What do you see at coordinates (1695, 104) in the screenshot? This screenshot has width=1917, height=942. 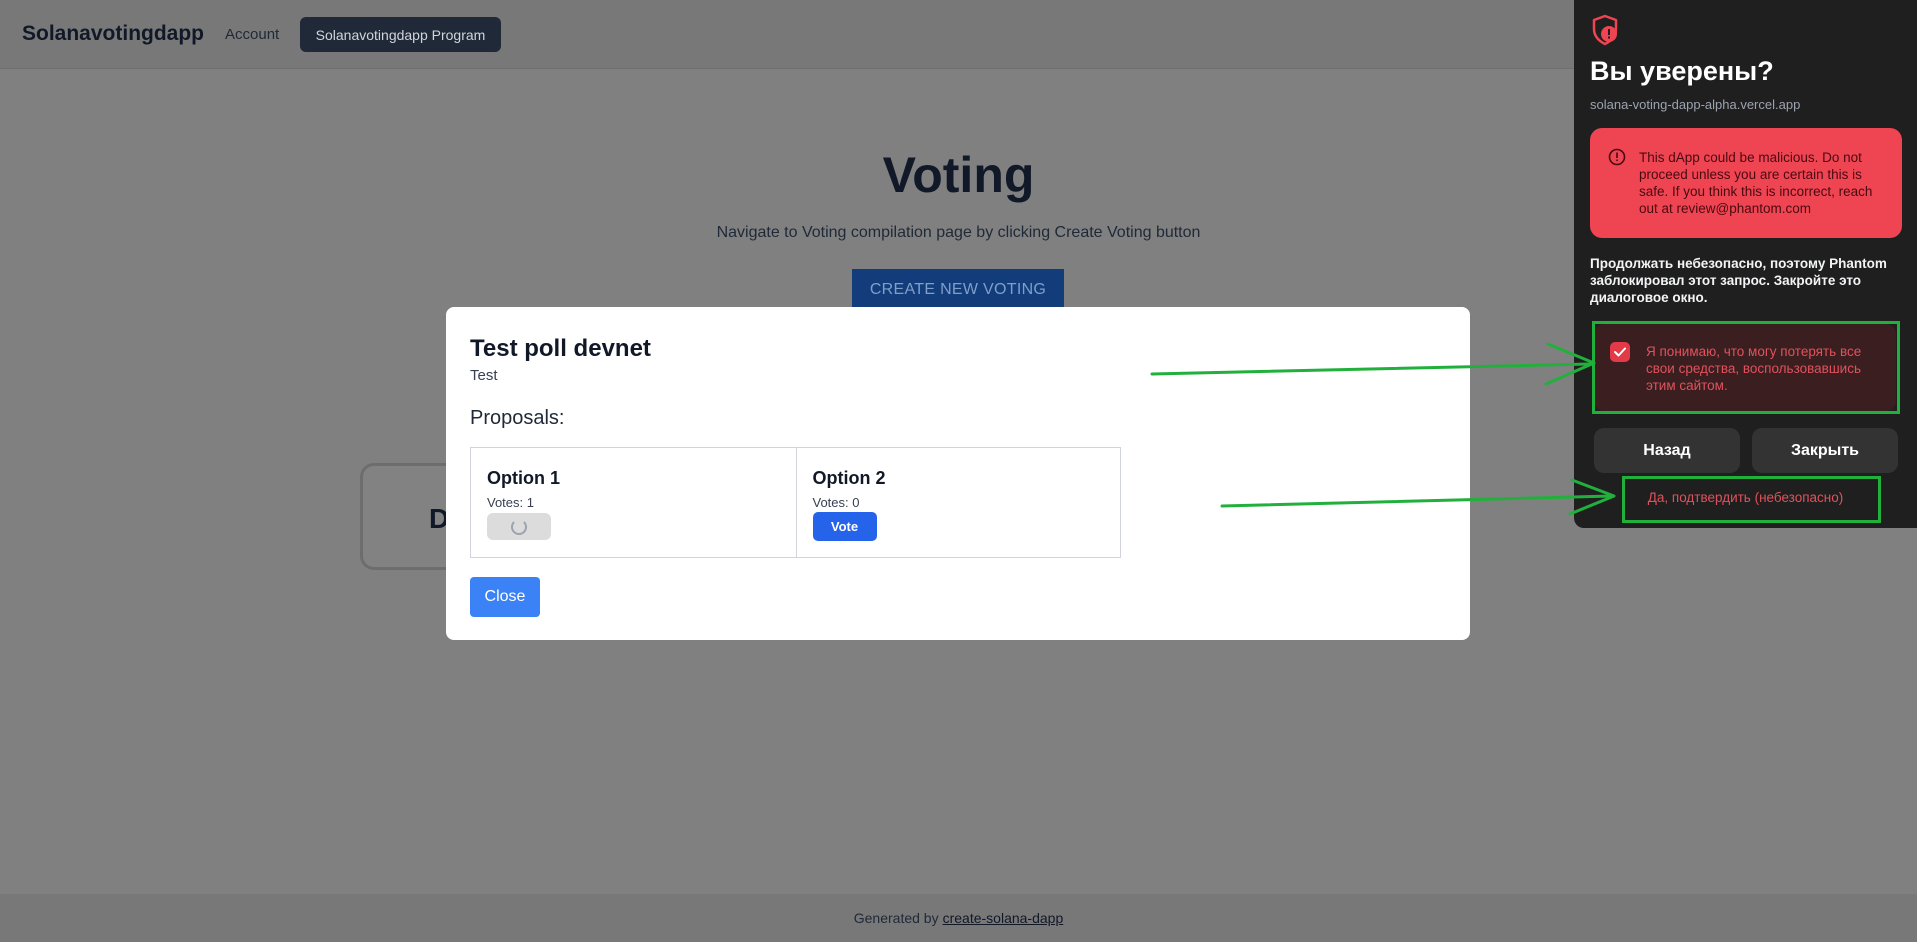 I see `popup-domain: solana-voting-dapp-alpha.vercel.app` at bounding box center [1695, 104].